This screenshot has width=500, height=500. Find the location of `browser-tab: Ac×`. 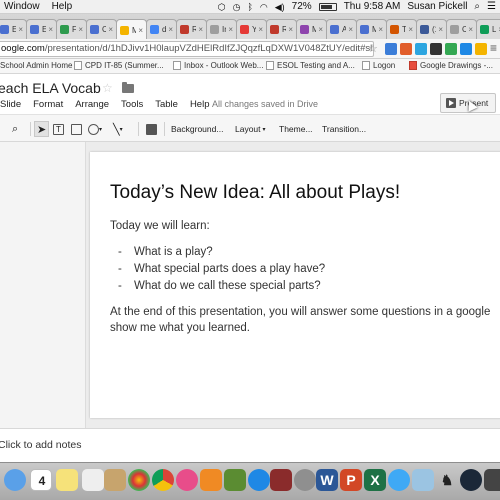

browser-tab: Ac× is located at coordinates (341, 29).